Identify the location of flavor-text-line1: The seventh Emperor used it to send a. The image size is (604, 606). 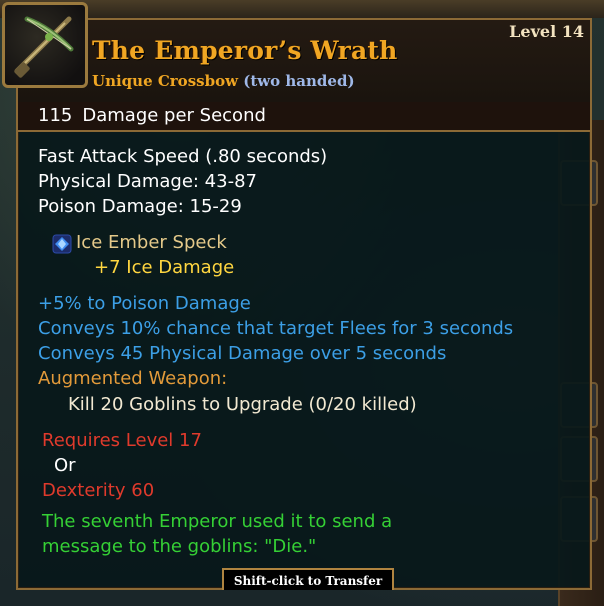
(217, 521).